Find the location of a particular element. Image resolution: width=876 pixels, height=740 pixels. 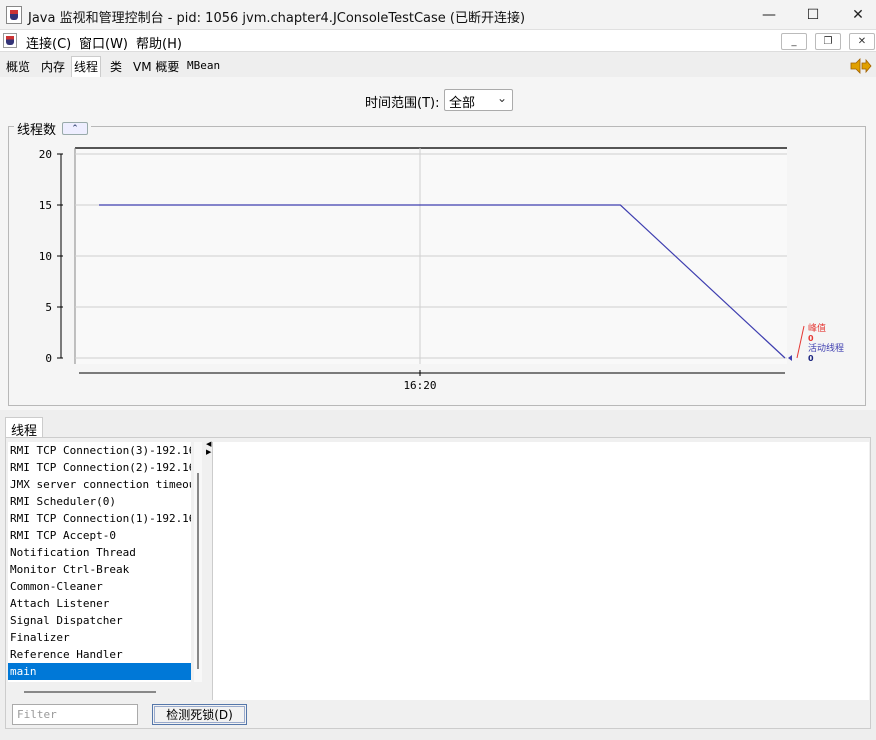

y-tick-label: 0 is located at coordinates (48, 358).